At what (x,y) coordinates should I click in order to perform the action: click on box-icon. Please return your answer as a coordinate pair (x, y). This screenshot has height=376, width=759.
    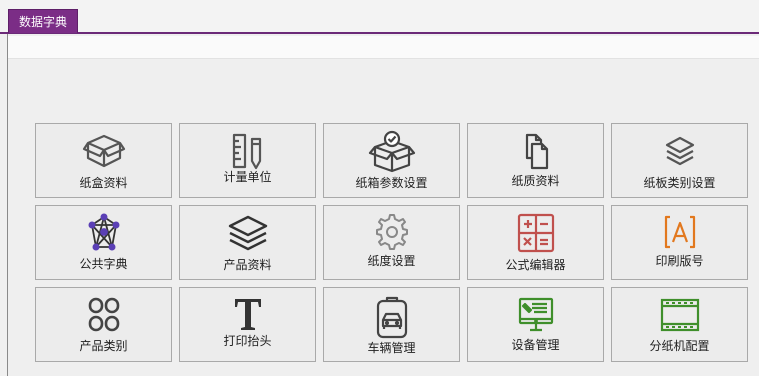
    Looking at the image, I should click on (103, 151).